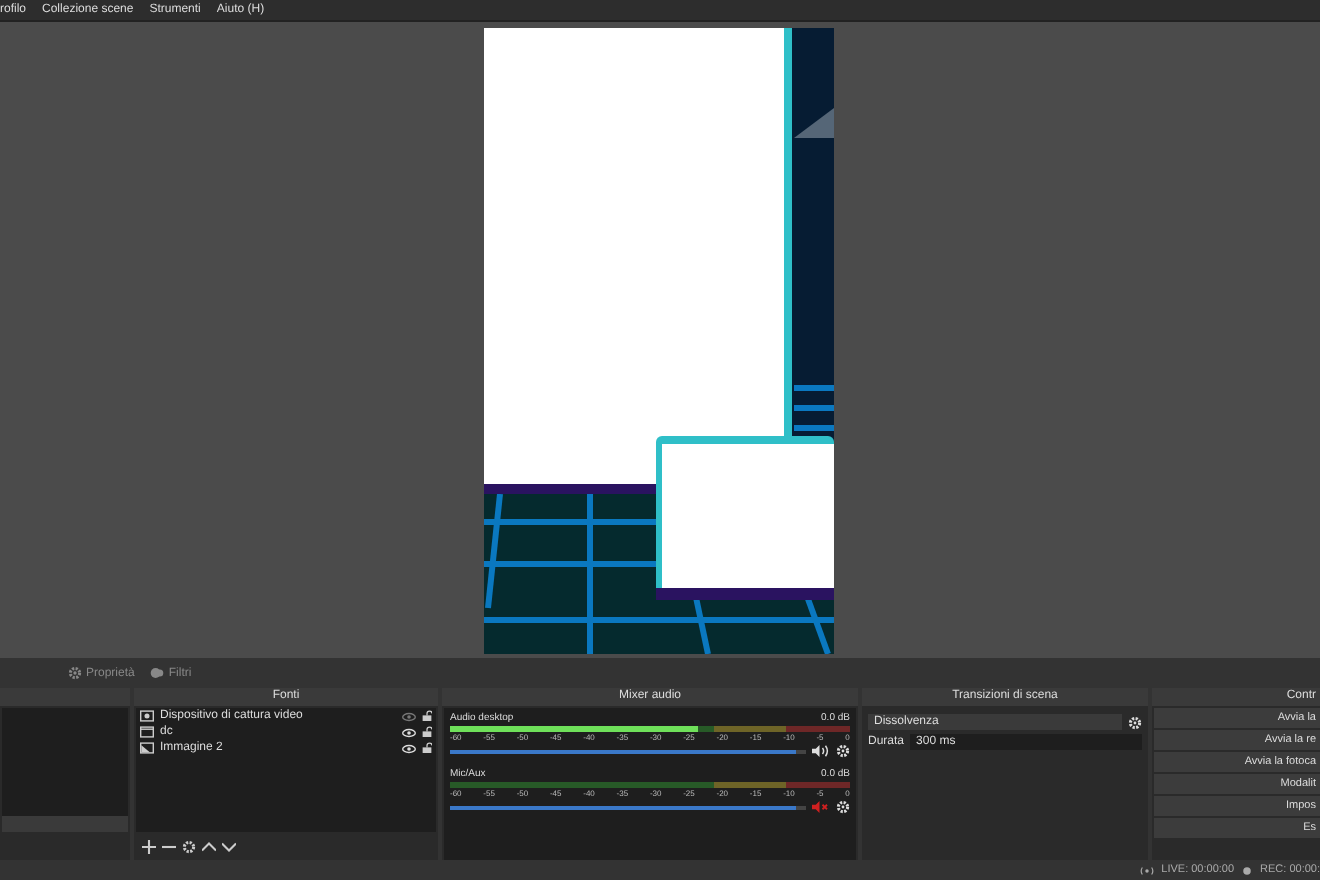  Describe the element at coordinates (149, 846) in the screenshot. I see `add-icon` at that location.